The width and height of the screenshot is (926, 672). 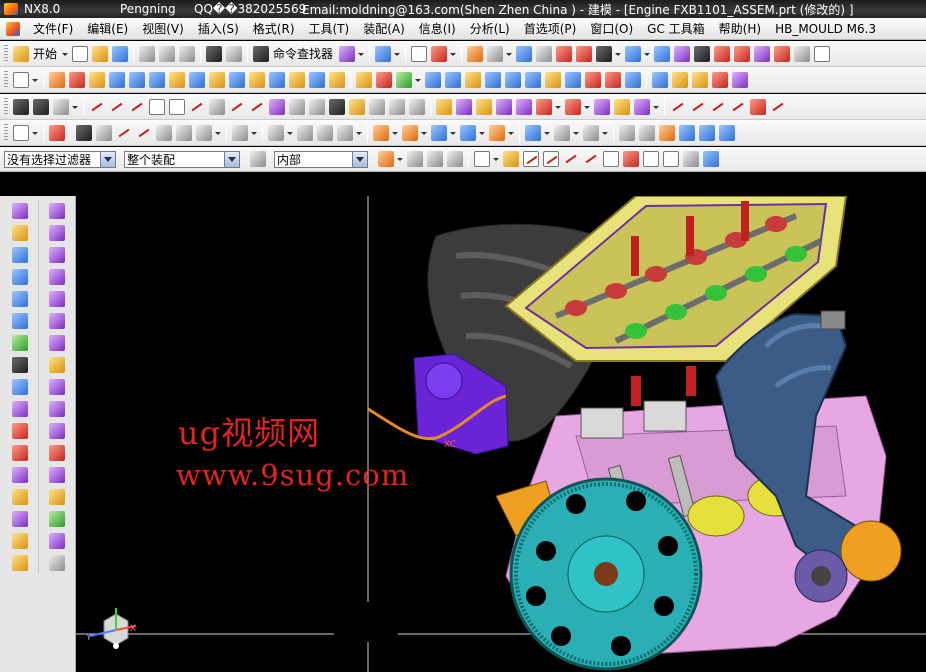 What do you see at coordinates (627, 132) in the screenshot?
I see `ref-set-icon` at bounding box center [627, 132].